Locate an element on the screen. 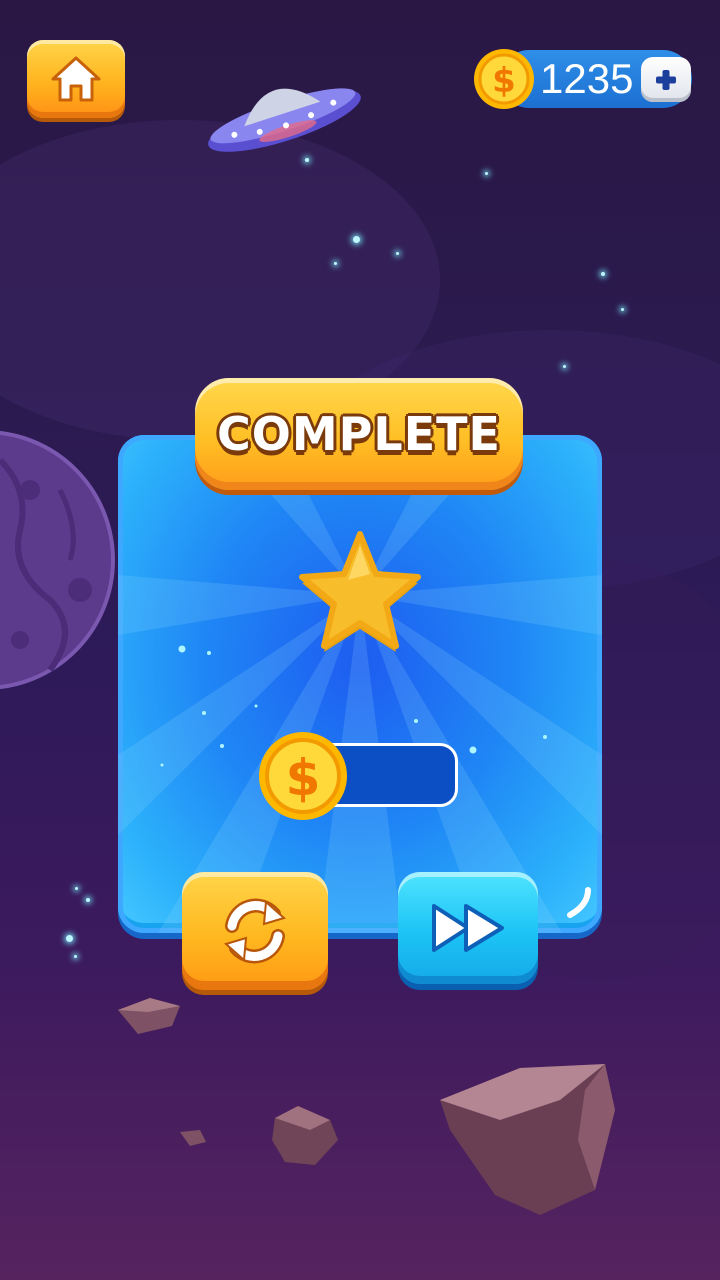  title-banner: COMPLETE is located at coordinates (359, 434).